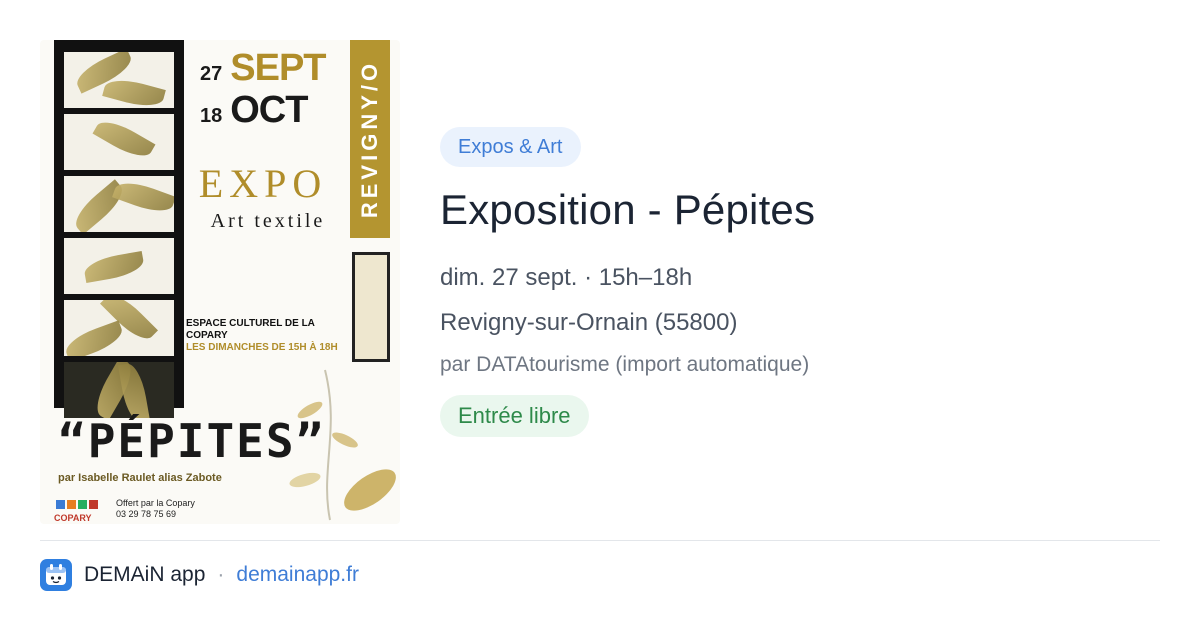 The width and height of the screenshot is (1200, 630). What do you see at coordinates (600, 540) in the screenshot?
I see `divider` at bounding box center [600, 540].